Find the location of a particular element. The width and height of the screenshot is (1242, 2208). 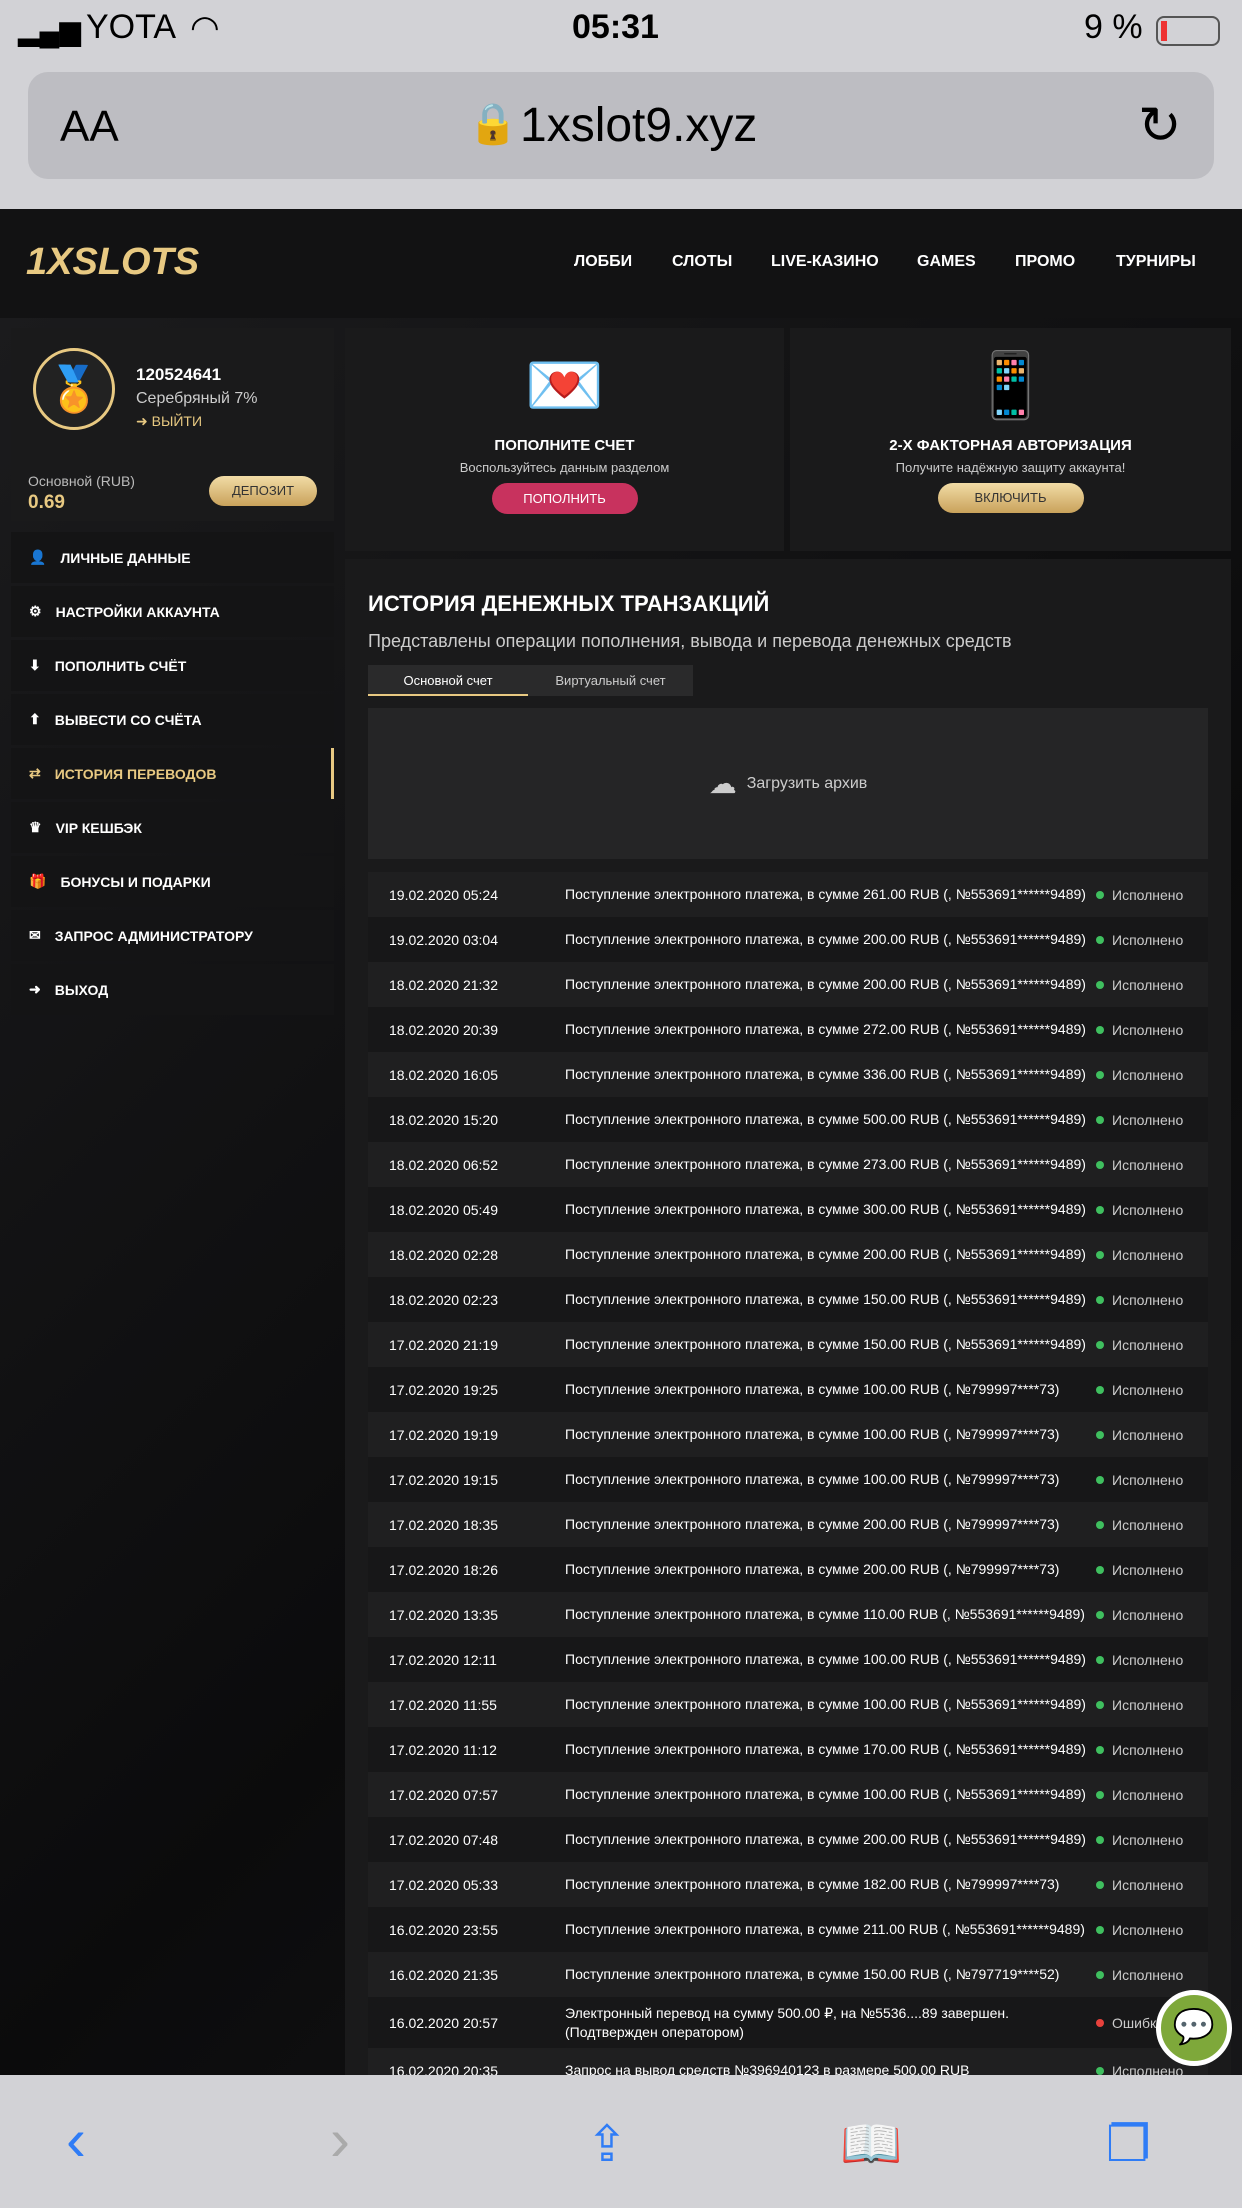

back-icon: ‹ is located at coordinates (76, 2139).